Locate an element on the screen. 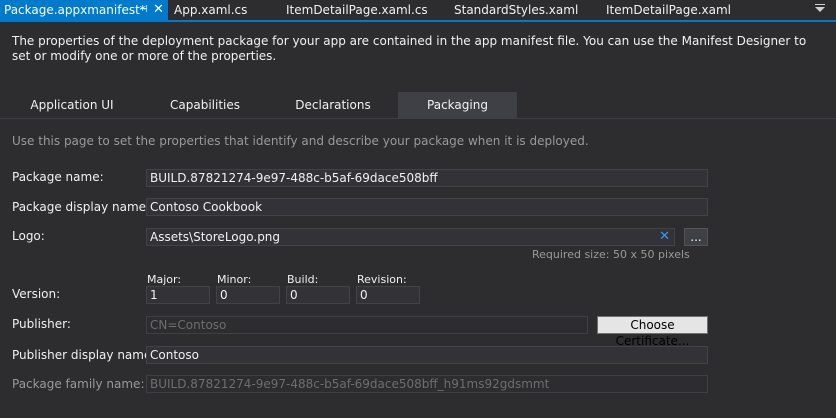 The width and height of the screenshot is (836, 418). version-build-input: 0 is located at coordinates (318, 295).